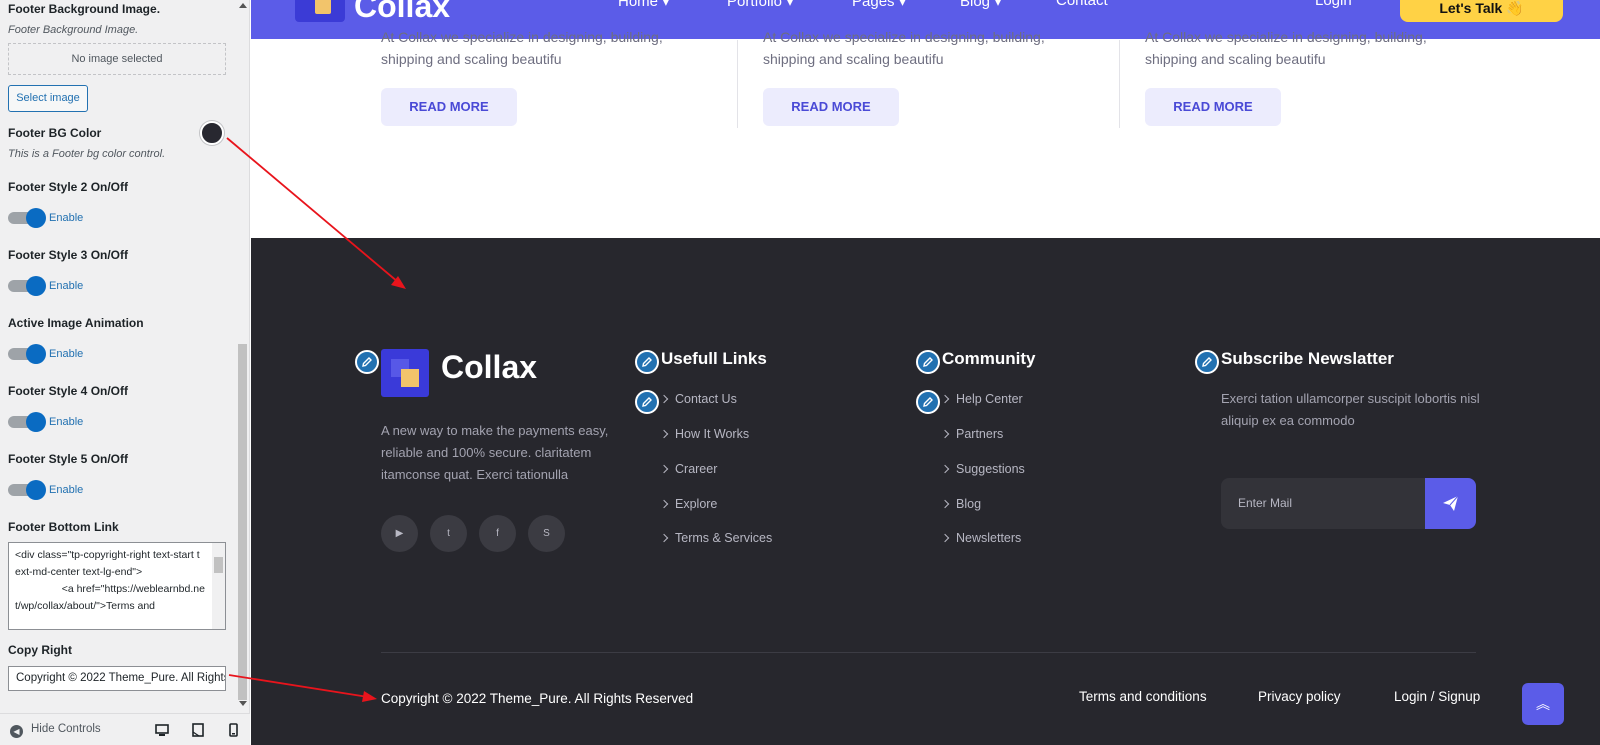 This screenshot has height=745, width=1600. What do you see at coordinates (990, 469) in the screenshot?
I see `link-label: Suggestions` at bounding box center [990, 469].